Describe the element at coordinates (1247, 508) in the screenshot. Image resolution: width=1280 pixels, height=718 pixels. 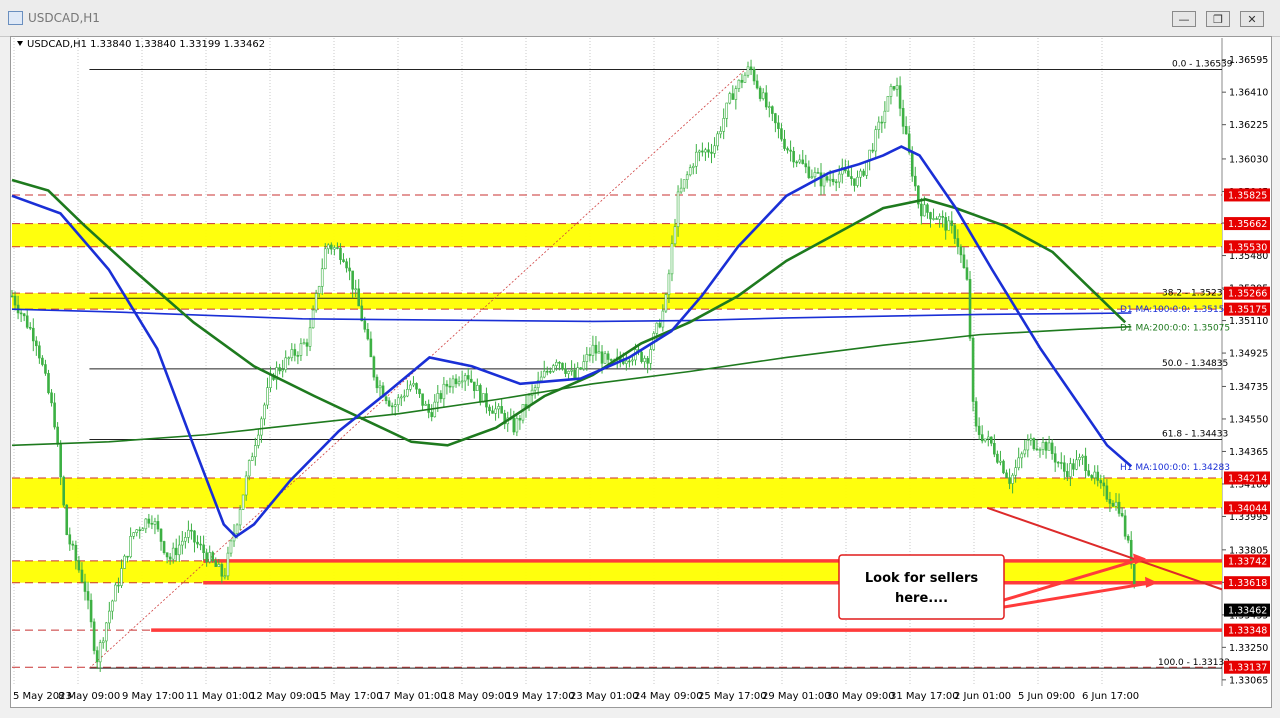
I see `price-label-text: 1.34044` at that location.